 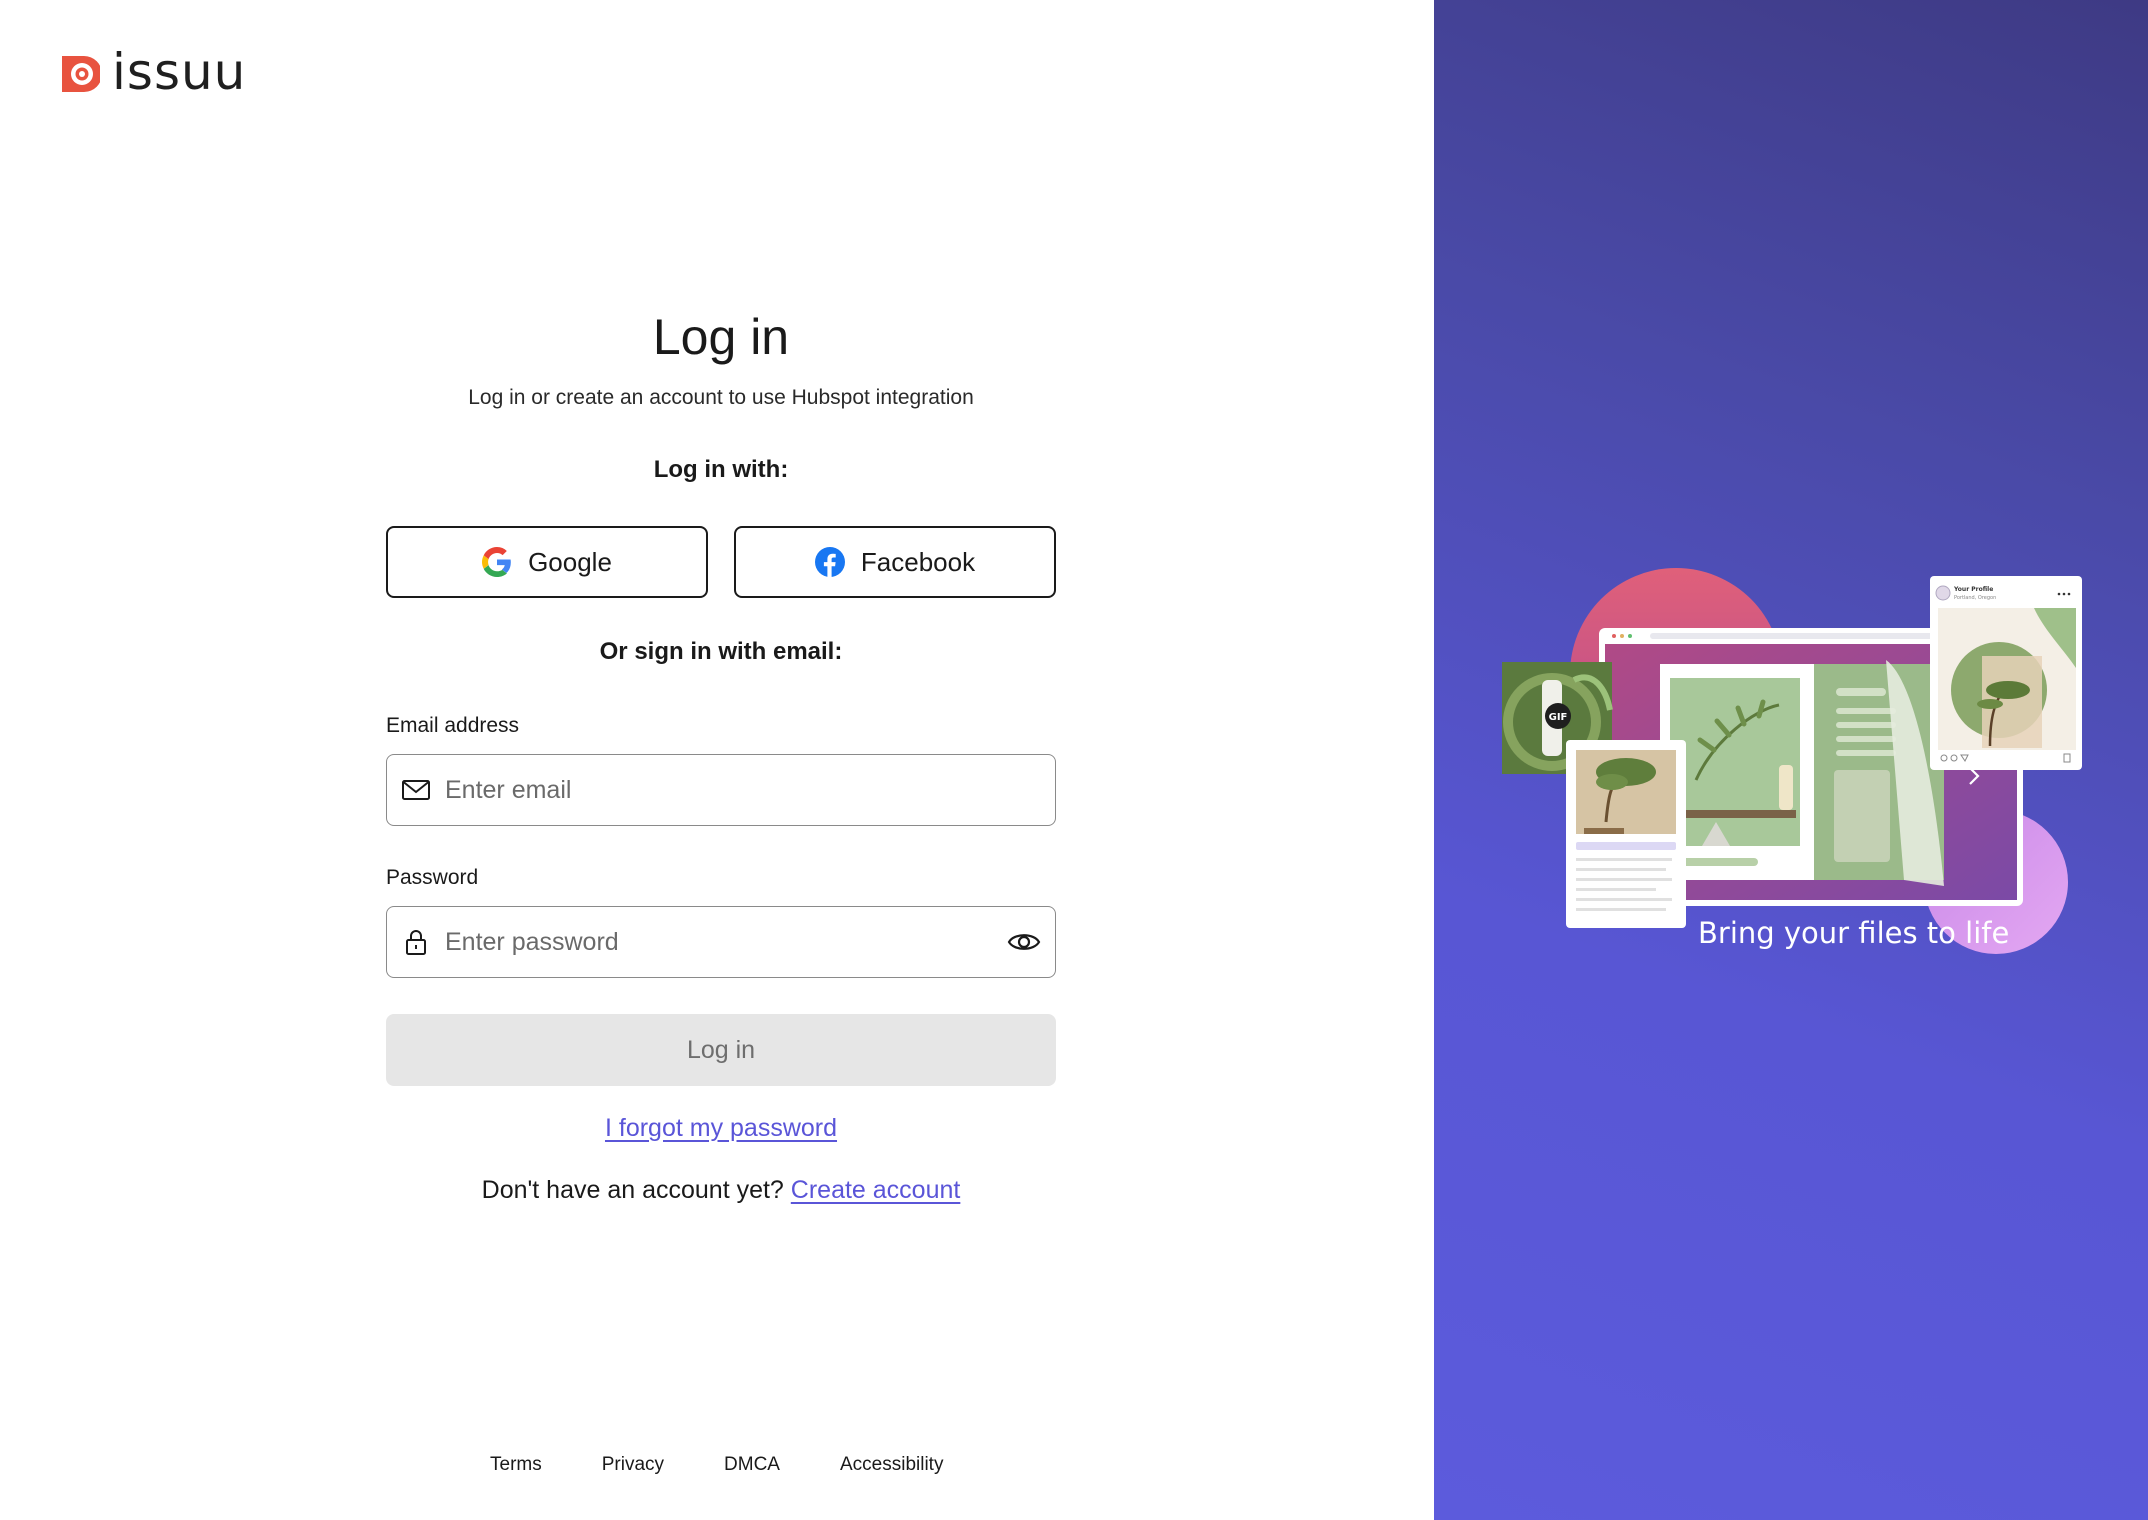 I want to click on show-password-eye-icon, so click(x=1024, y=942).